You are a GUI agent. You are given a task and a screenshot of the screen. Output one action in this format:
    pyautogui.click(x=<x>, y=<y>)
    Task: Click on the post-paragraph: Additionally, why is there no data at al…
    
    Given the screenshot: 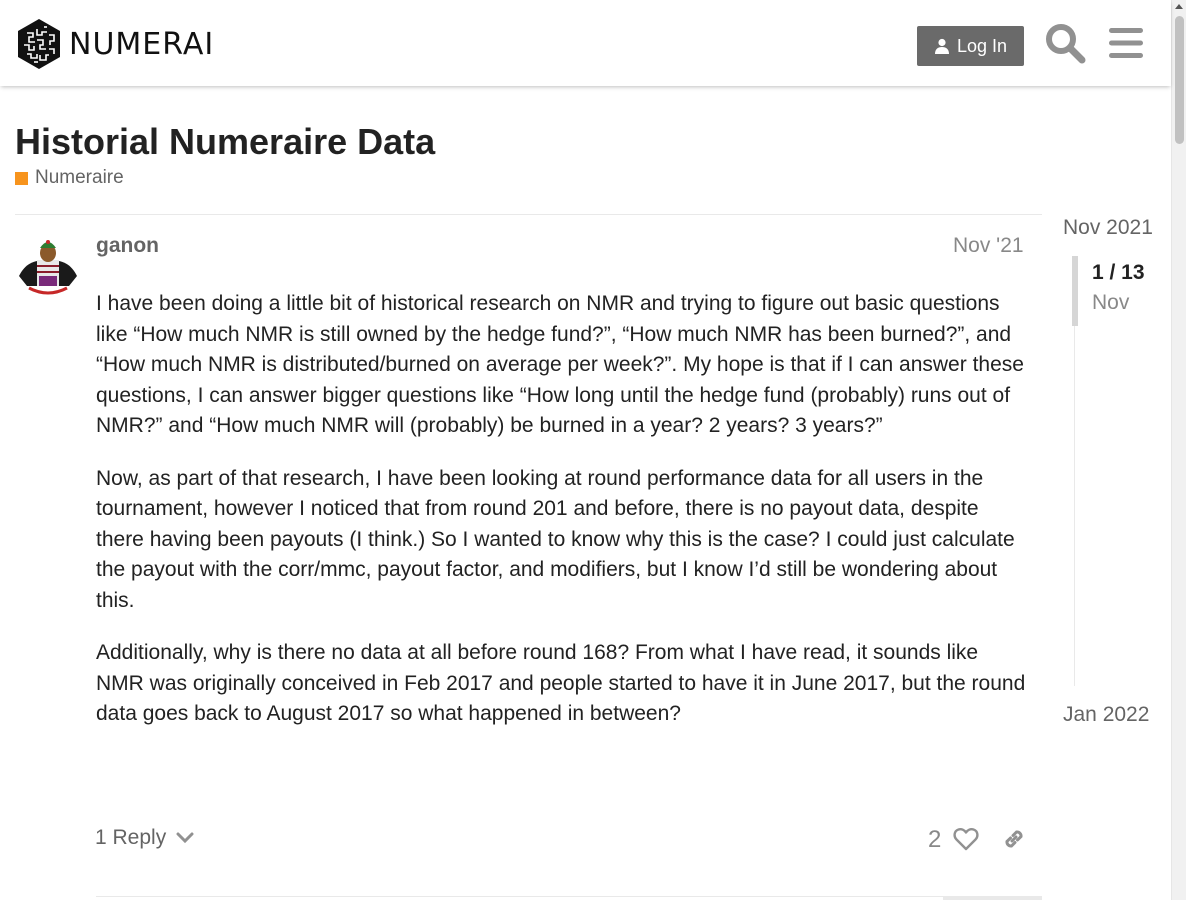 What is the action you would take?
    pyautogui.click(x=561, y=683)
    